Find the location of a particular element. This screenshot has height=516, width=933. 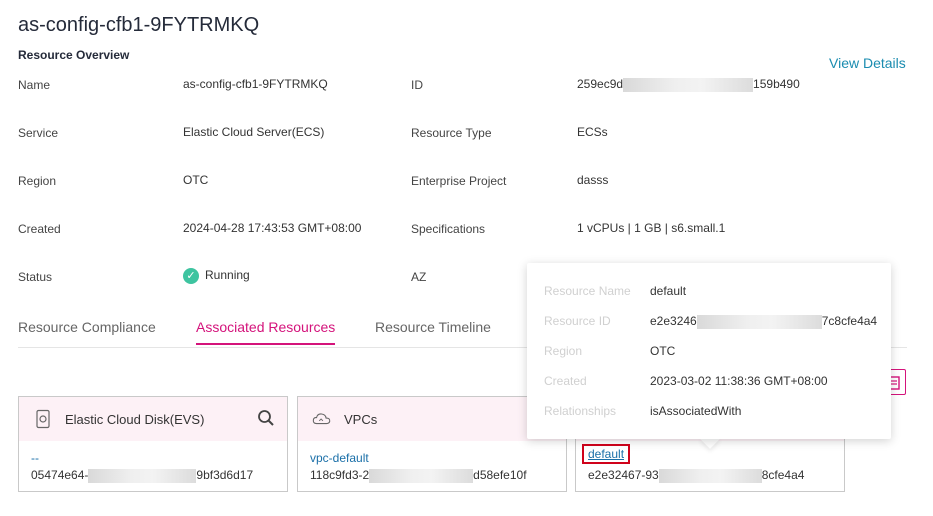

created-label: Created is located at coordinates (39, 229).